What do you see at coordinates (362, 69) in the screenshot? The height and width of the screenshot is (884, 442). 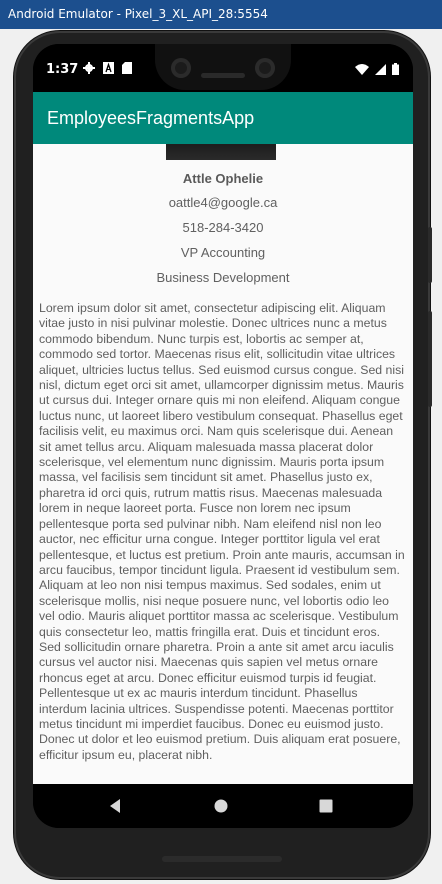 I see `wifi-icon` at bounding box center [362, 69].